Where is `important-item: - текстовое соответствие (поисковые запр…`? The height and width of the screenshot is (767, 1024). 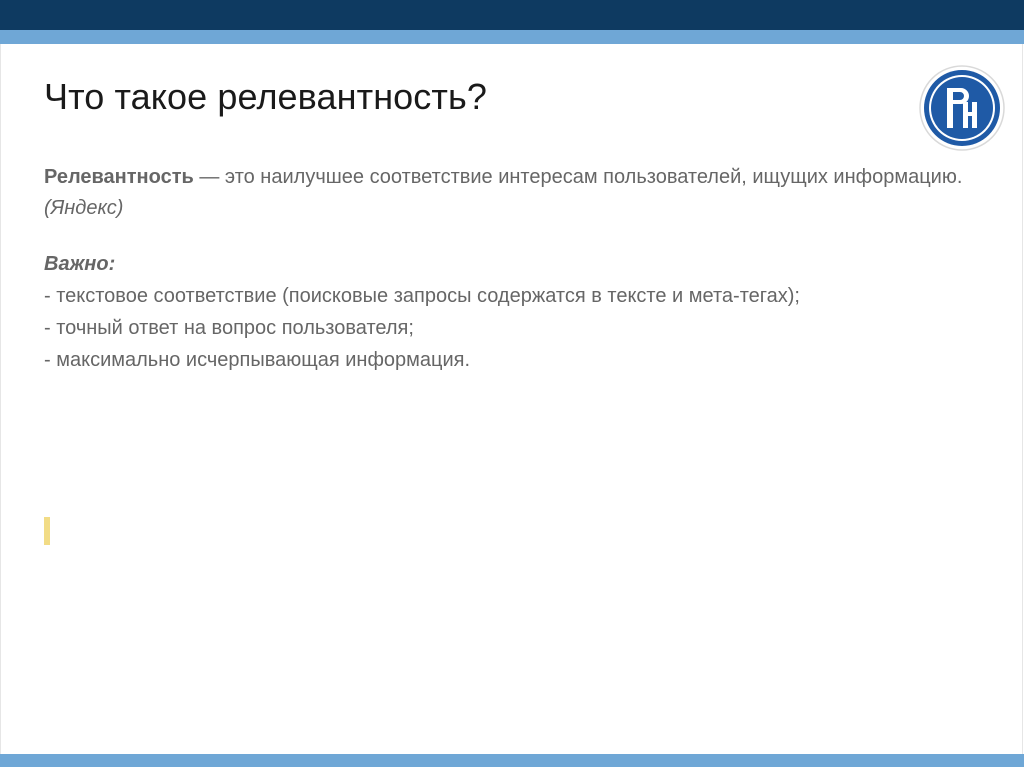 important-item: - текстовое соответствие (поисковые запр… is located at coordinates (422, 296).